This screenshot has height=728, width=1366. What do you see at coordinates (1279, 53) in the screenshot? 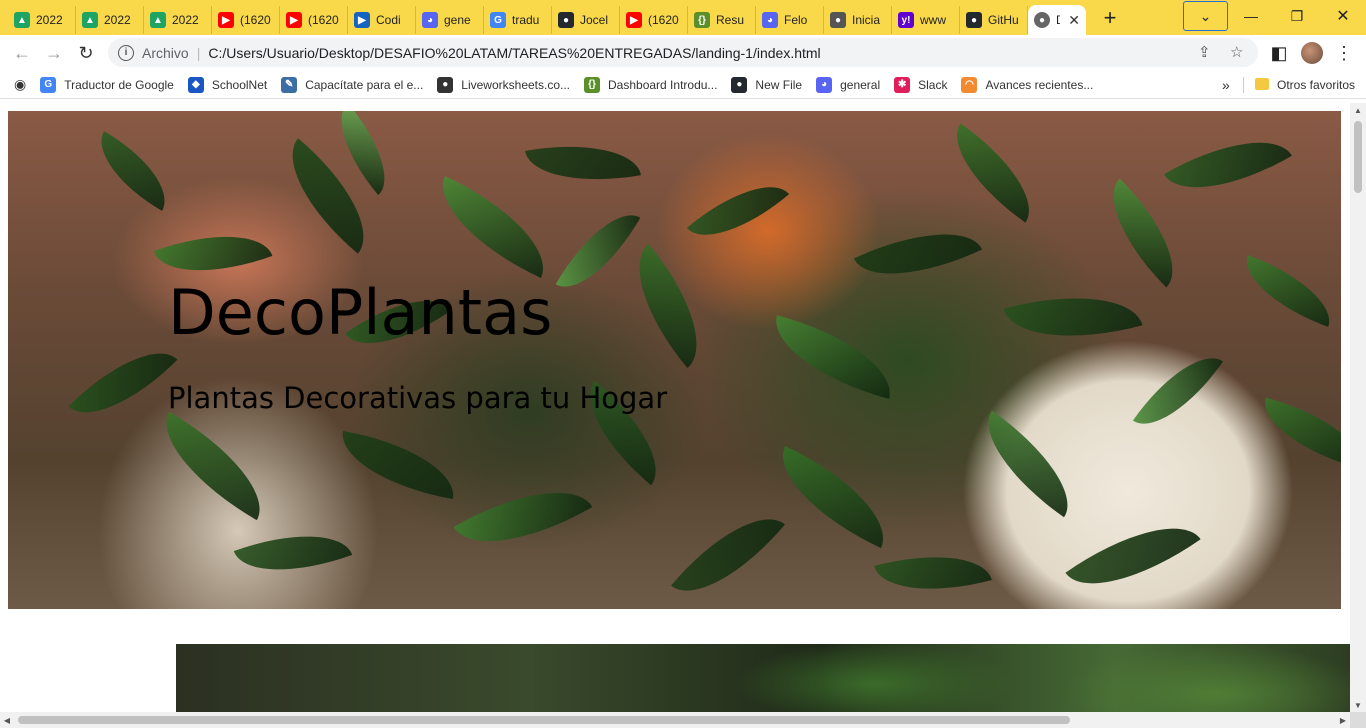
I see `sidepanel-icon: ◧` at bounding box center [1279, 53].